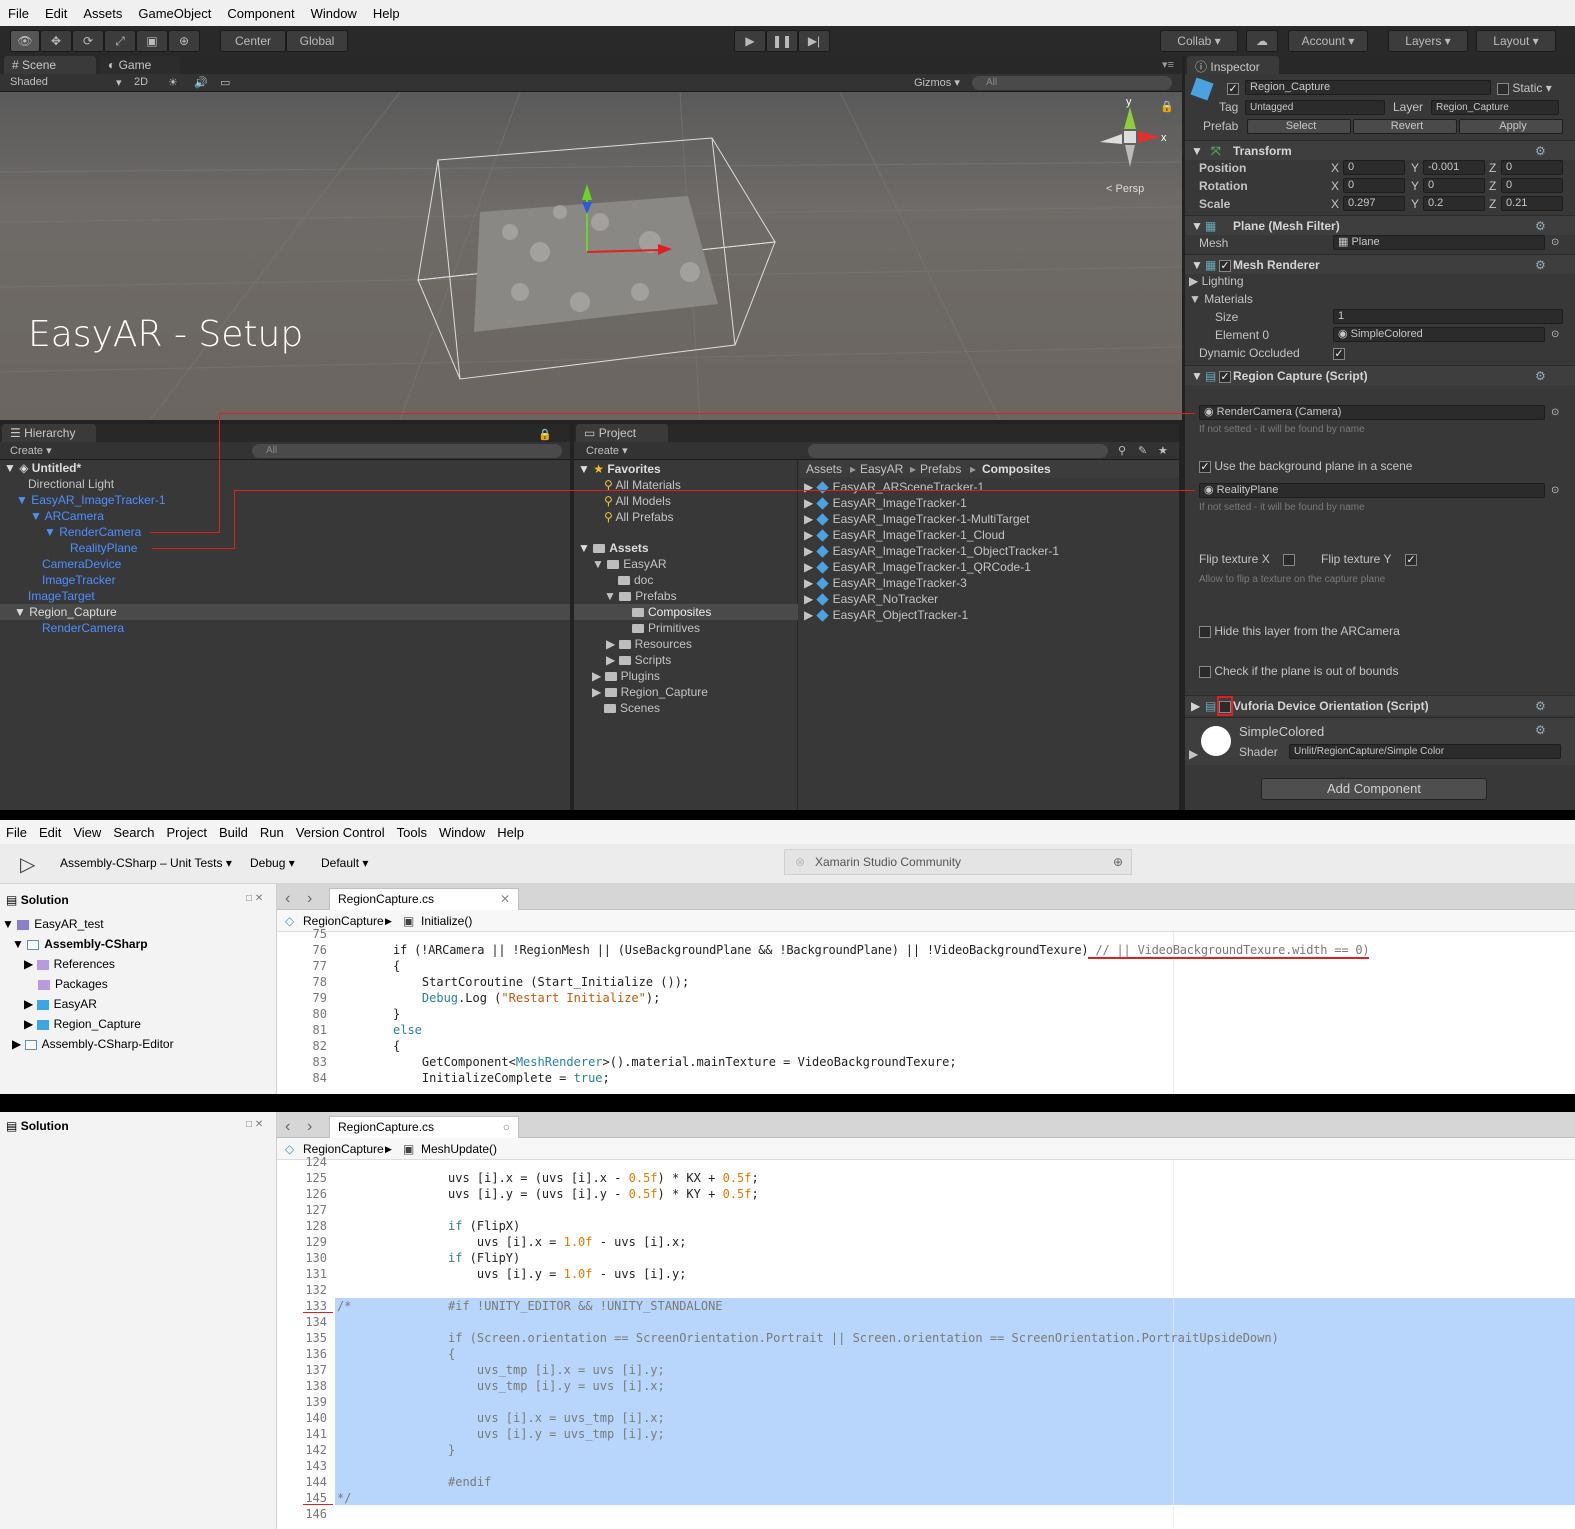 This screenshot has width=1575, height=1529. Describe the element at coordinates (607, 450) in the screenshot. I see `project-create-dropdown: Create ▾` at that location.